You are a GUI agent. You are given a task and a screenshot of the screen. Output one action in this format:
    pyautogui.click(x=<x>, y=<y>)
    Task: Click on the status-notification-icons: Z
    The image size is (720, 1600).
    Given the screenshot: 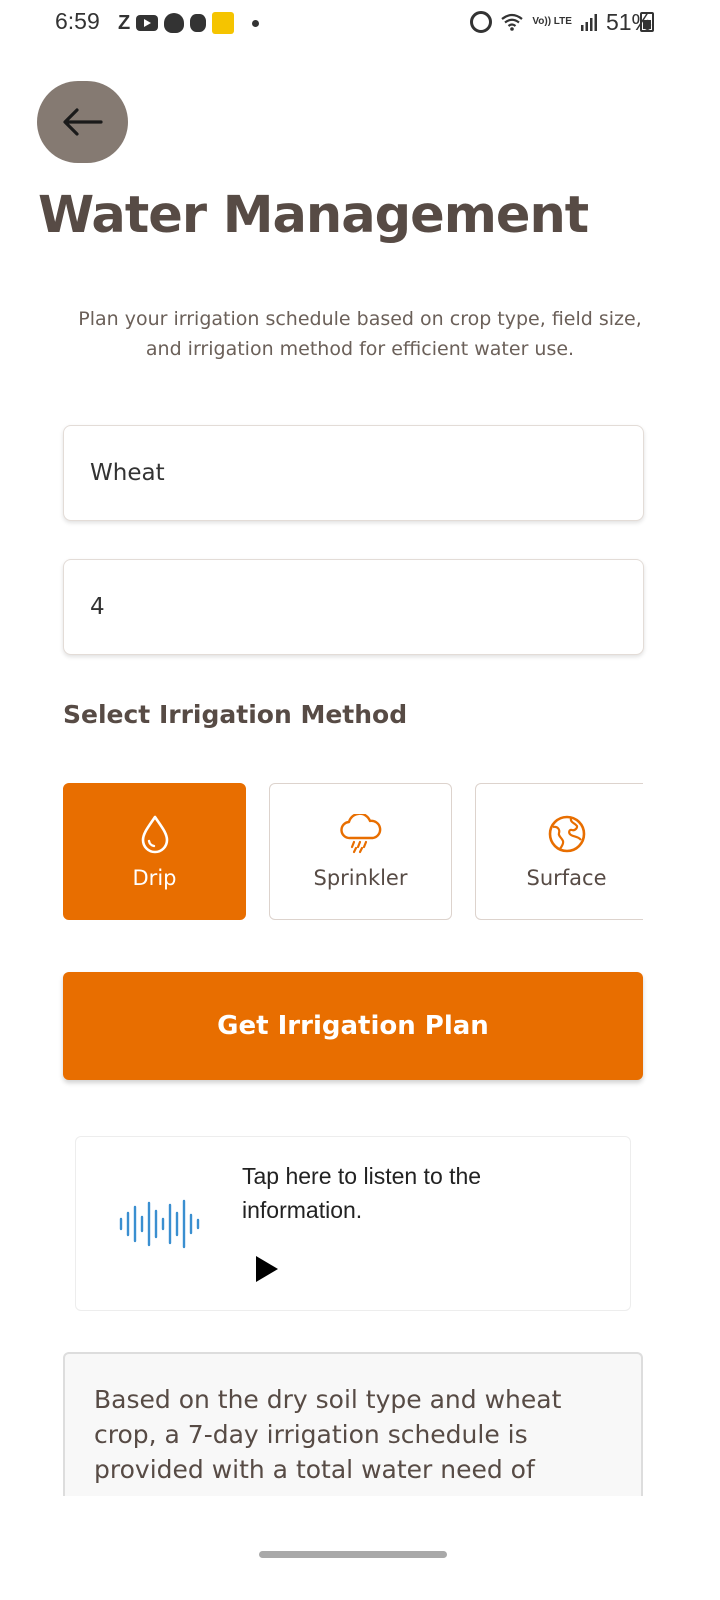 What is the action you would take?
    pyautogui.click(x=189, y=23)
    